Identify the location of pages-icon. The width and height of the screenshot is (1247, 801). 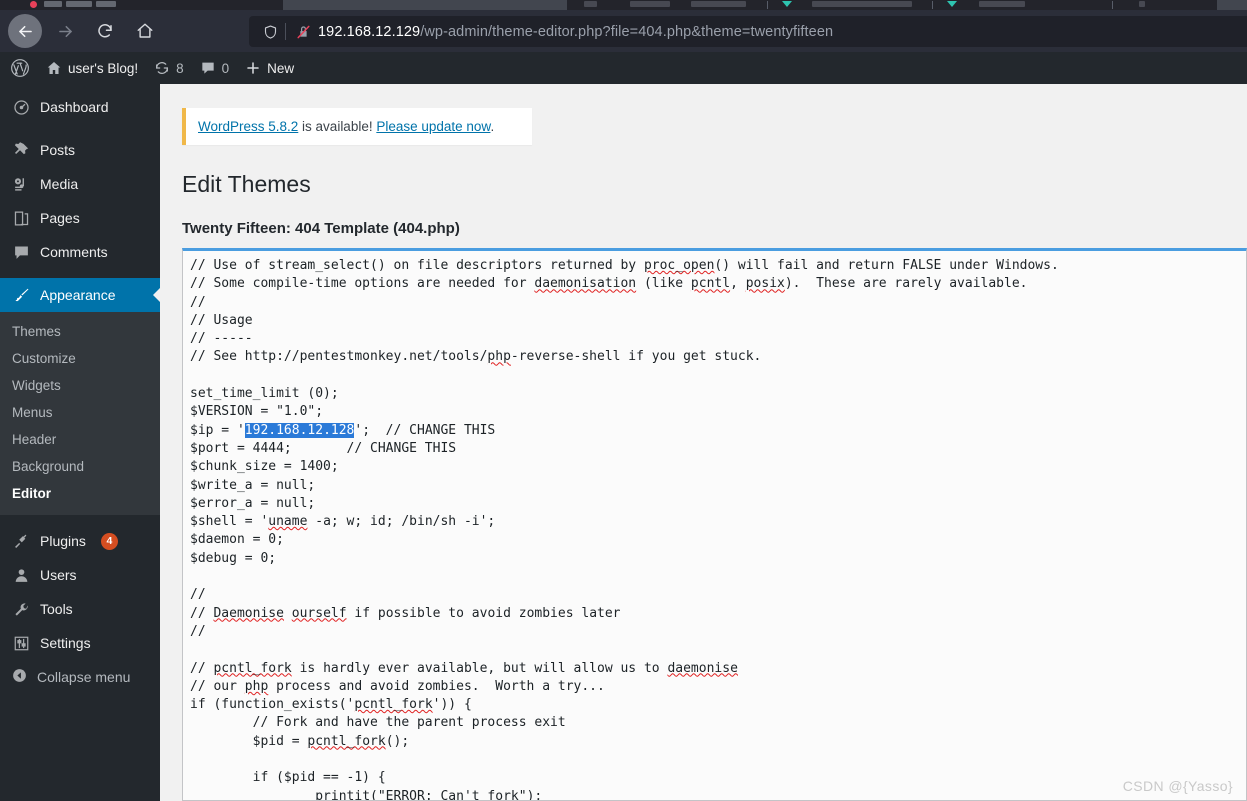
(21, 218).